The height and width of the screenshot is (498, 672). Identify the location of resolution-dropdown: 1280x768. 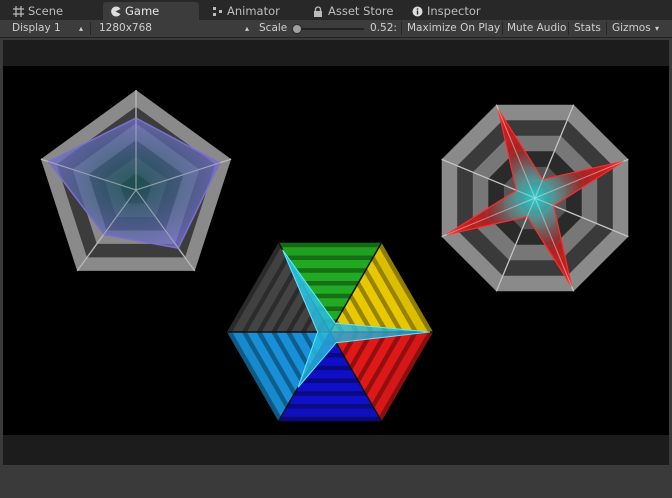
(125, 28).